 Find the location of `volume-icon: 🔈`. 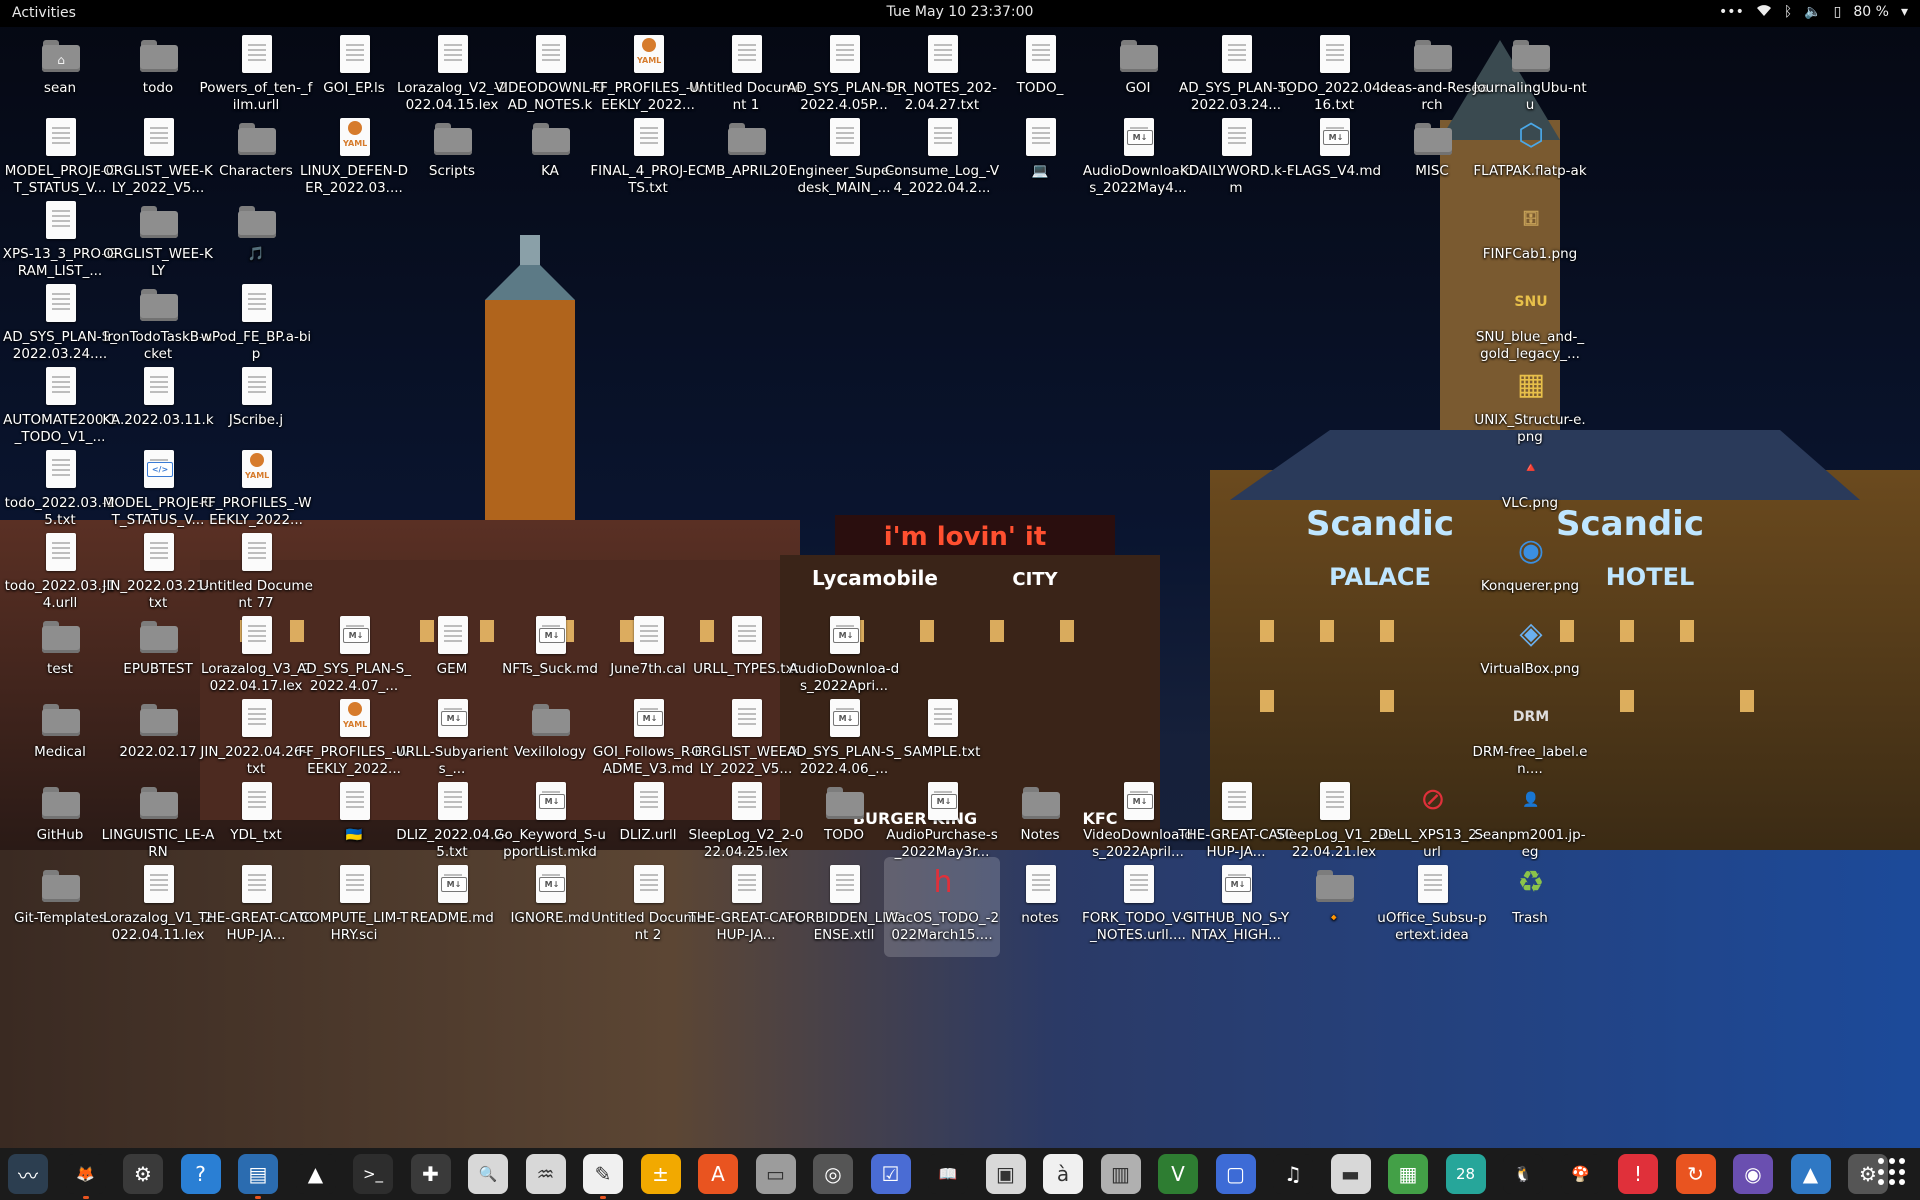

volume-icon: 🔈 is located at coordinates (1812, 12).